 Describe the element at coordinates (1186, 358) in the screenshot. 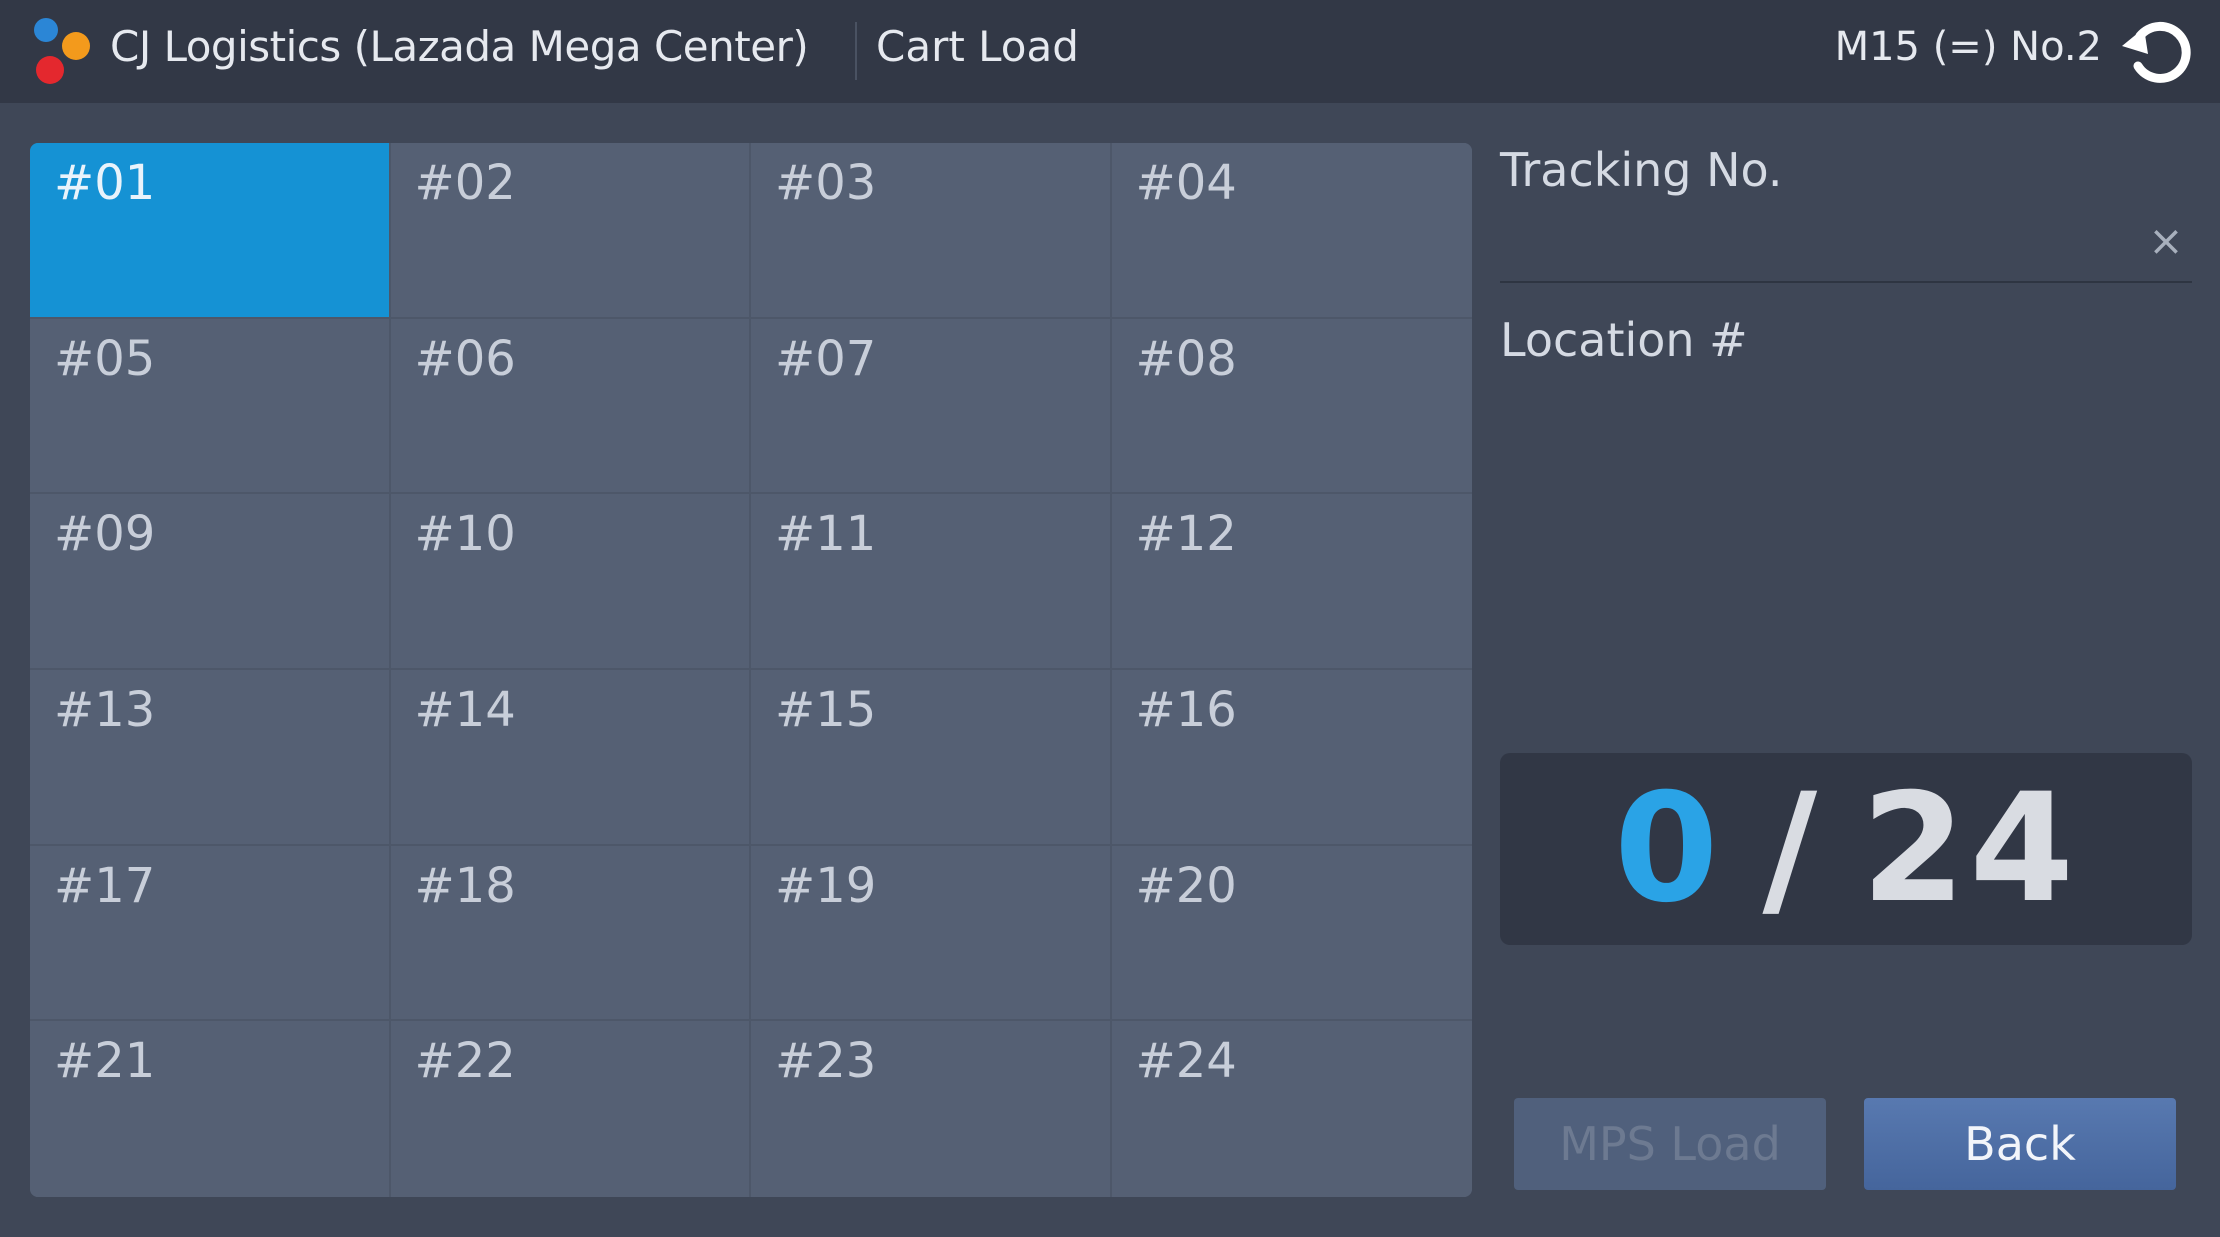

I see `location-cell-label: #08` at that location.